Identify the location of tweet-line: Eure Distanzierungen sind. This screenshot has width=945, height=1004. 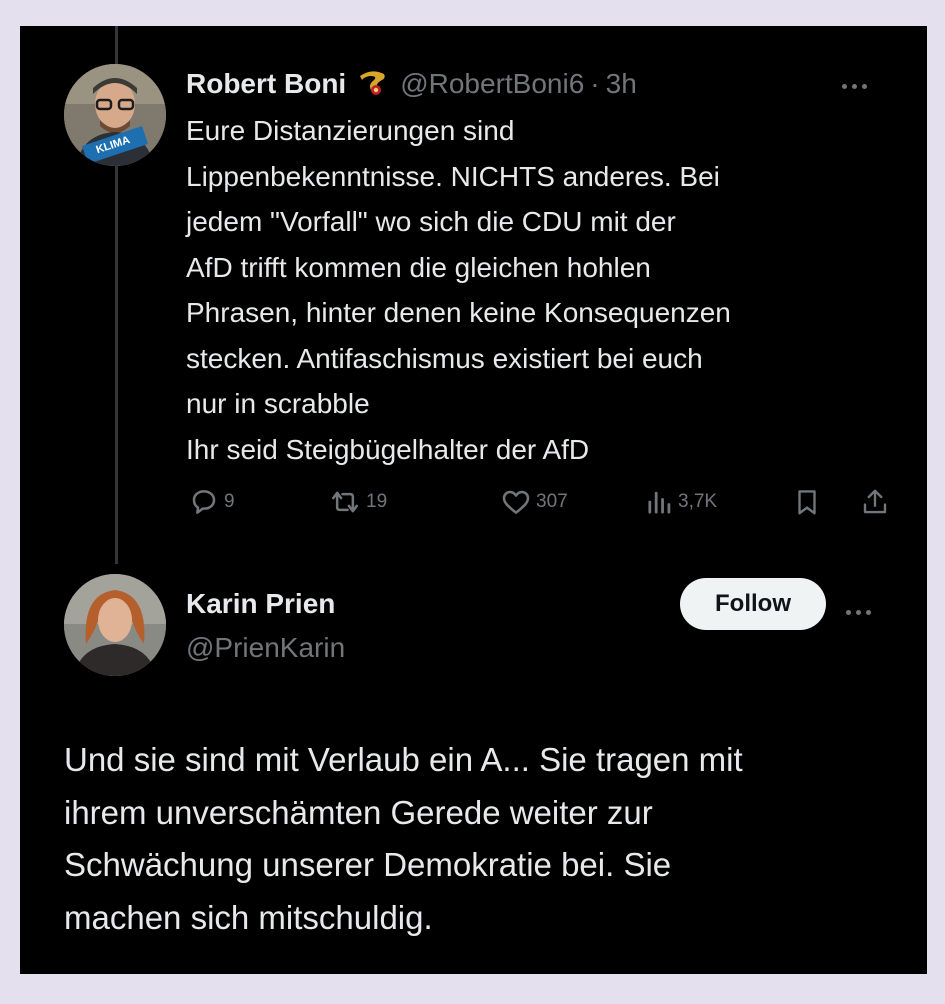
(350, 130).